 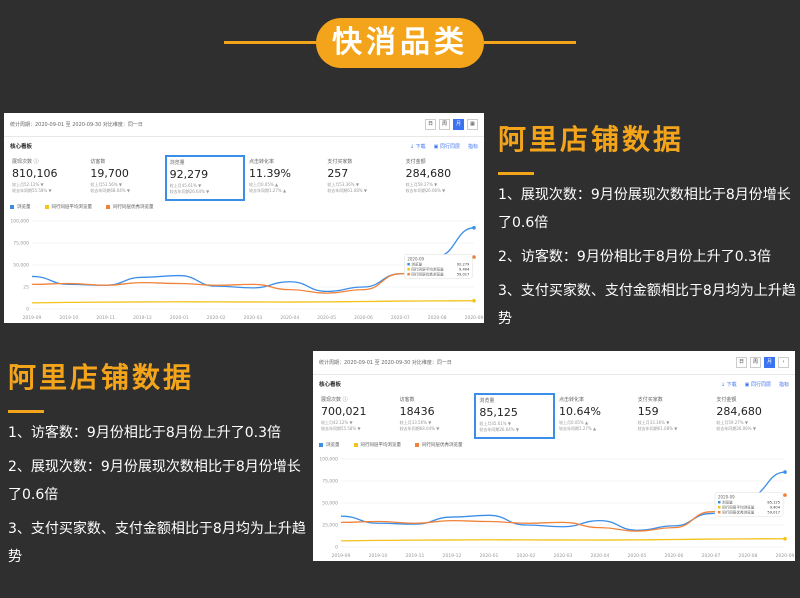 I want to click on header-line-left, so click(x=270, y=42).